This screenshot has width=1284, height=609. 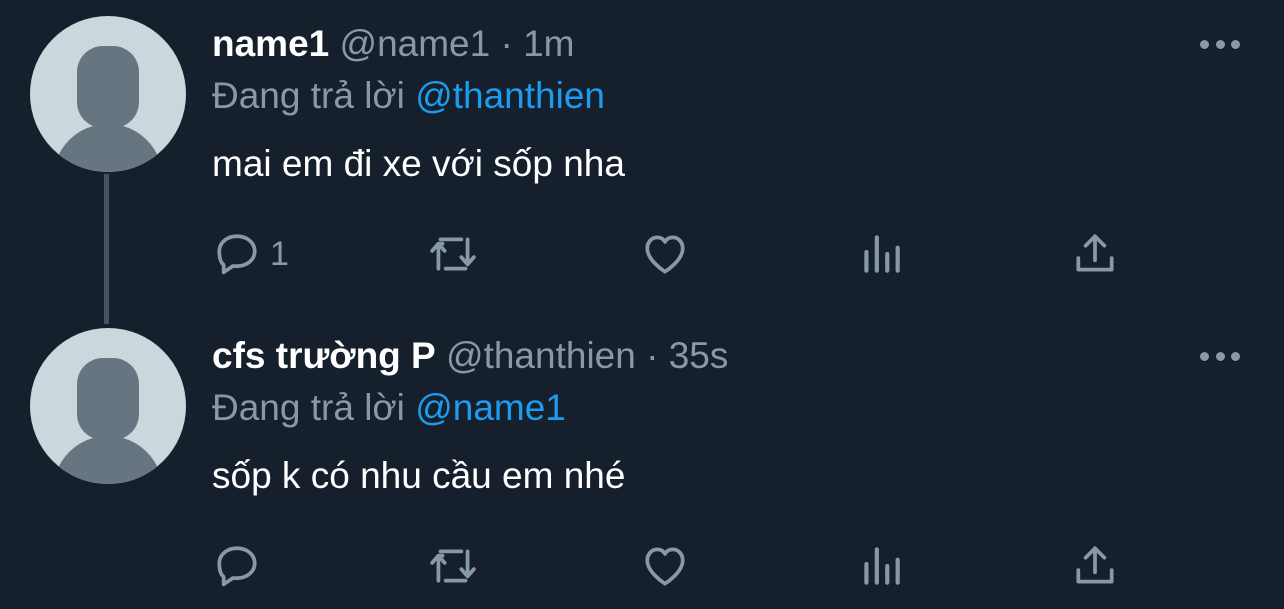 I want to click on display-name: name1, so click(x=270, y=43).